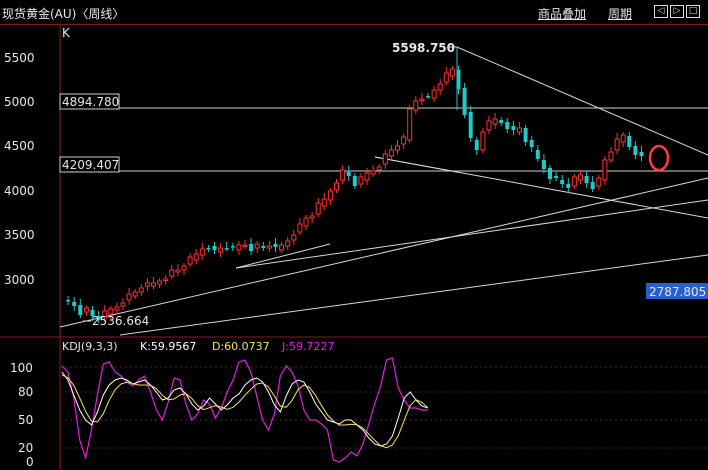 This screenshot has width=708, height=470. What do you see at coordinates (21, 368) in the screenshot?
I see `kdj-tick-100: 100` at bounding box center [21, 368].